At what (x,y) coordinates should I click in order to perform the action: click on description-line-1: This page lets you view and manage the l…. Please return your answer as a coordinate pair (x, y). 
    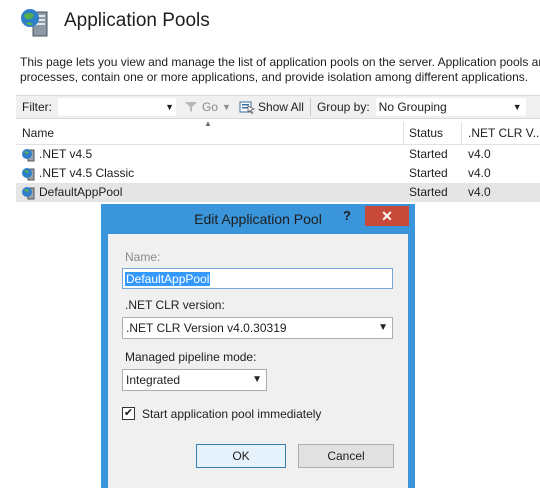
    Looking at the image, I should click on (280, 62).